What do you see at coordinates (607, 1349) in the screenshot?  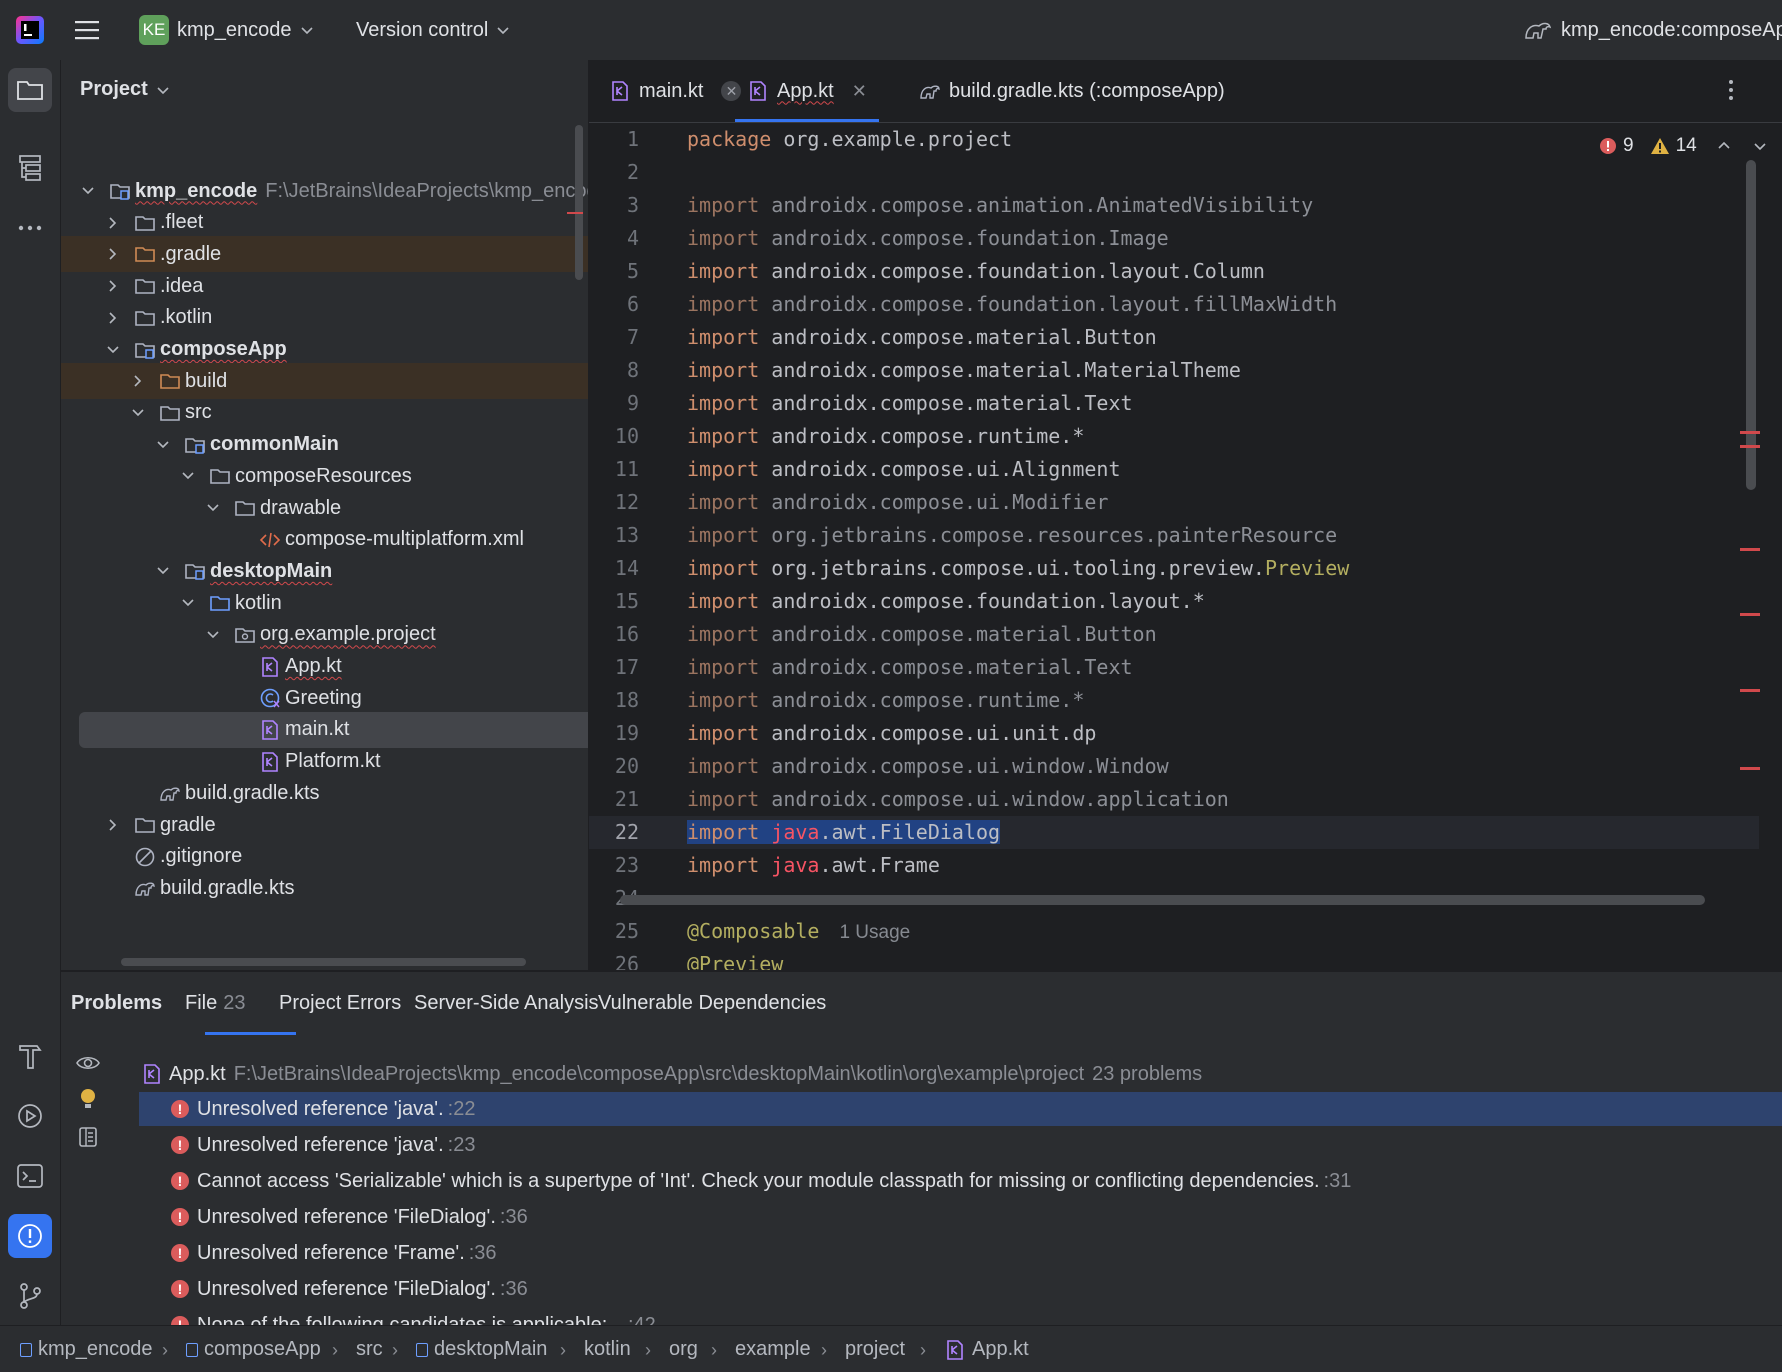 I see `breadcrumb-item: kotlin` at bounding box center [607, 1349].